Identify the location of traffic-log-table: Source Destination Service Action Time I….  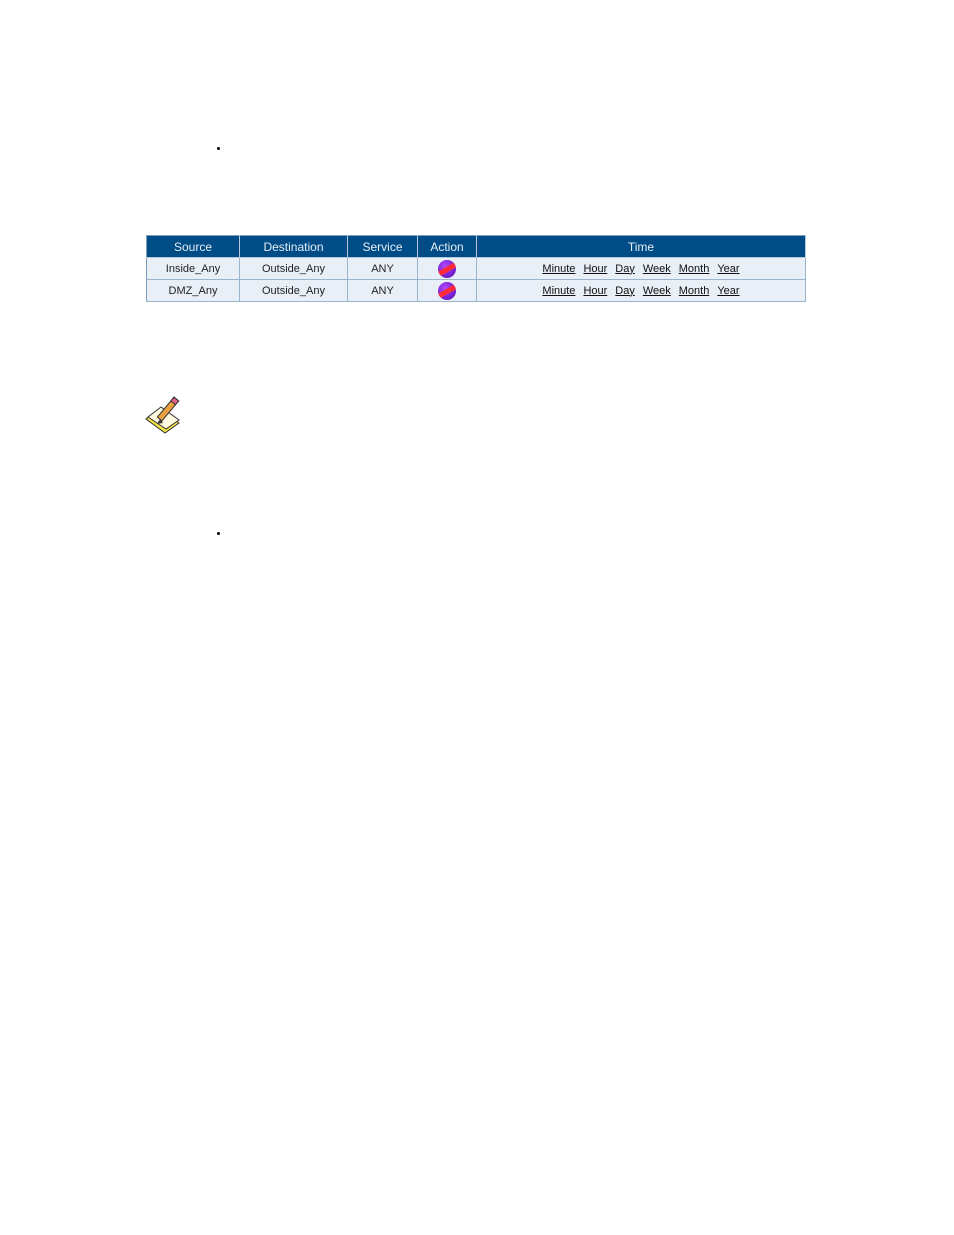
(476, 268).